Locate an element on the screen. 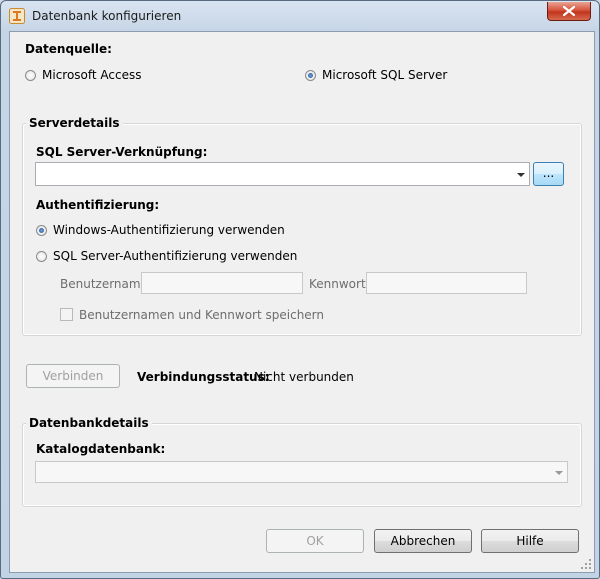 The width and height of the screenshot is (600, 579). connect-button: Verbinden is located at coordinates (73, 376).